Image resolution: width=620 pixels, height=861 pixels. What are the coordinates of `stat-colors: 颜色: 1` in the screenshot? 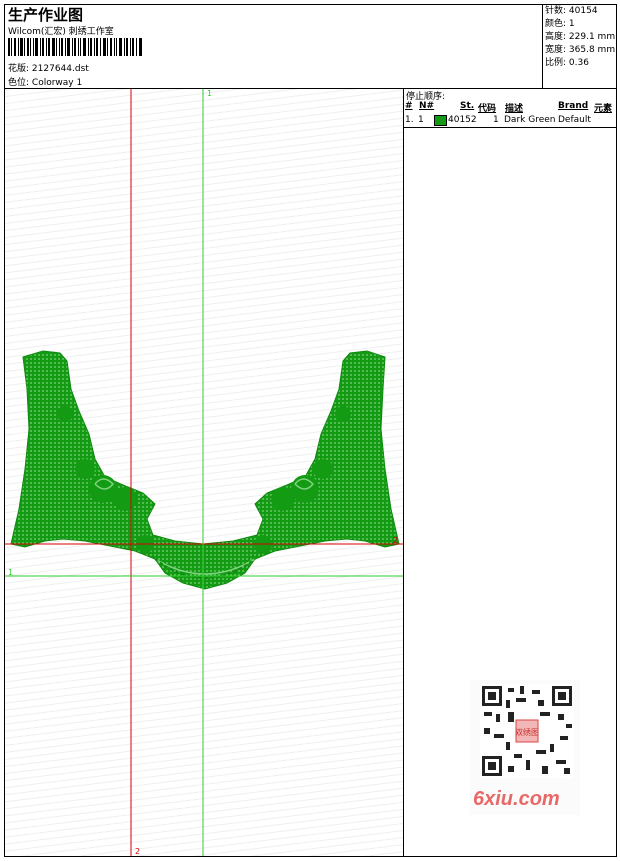 It's located at (560, 24).